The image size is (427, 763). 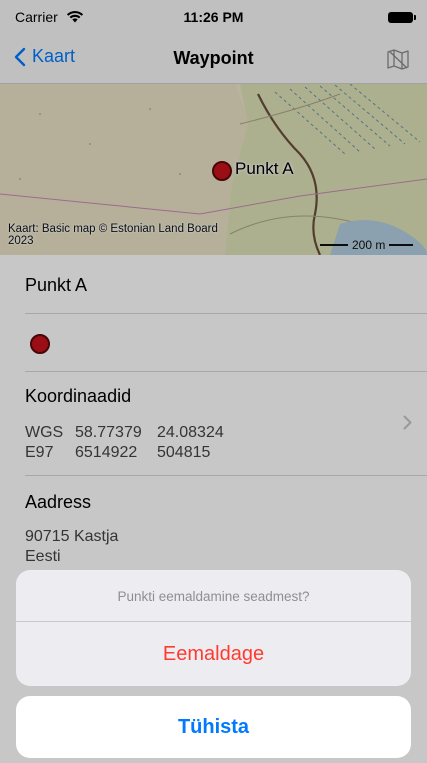 I want to click on action-sheet-title: Punkti eemaldamine seadmest?, so click(x=213, y=596).